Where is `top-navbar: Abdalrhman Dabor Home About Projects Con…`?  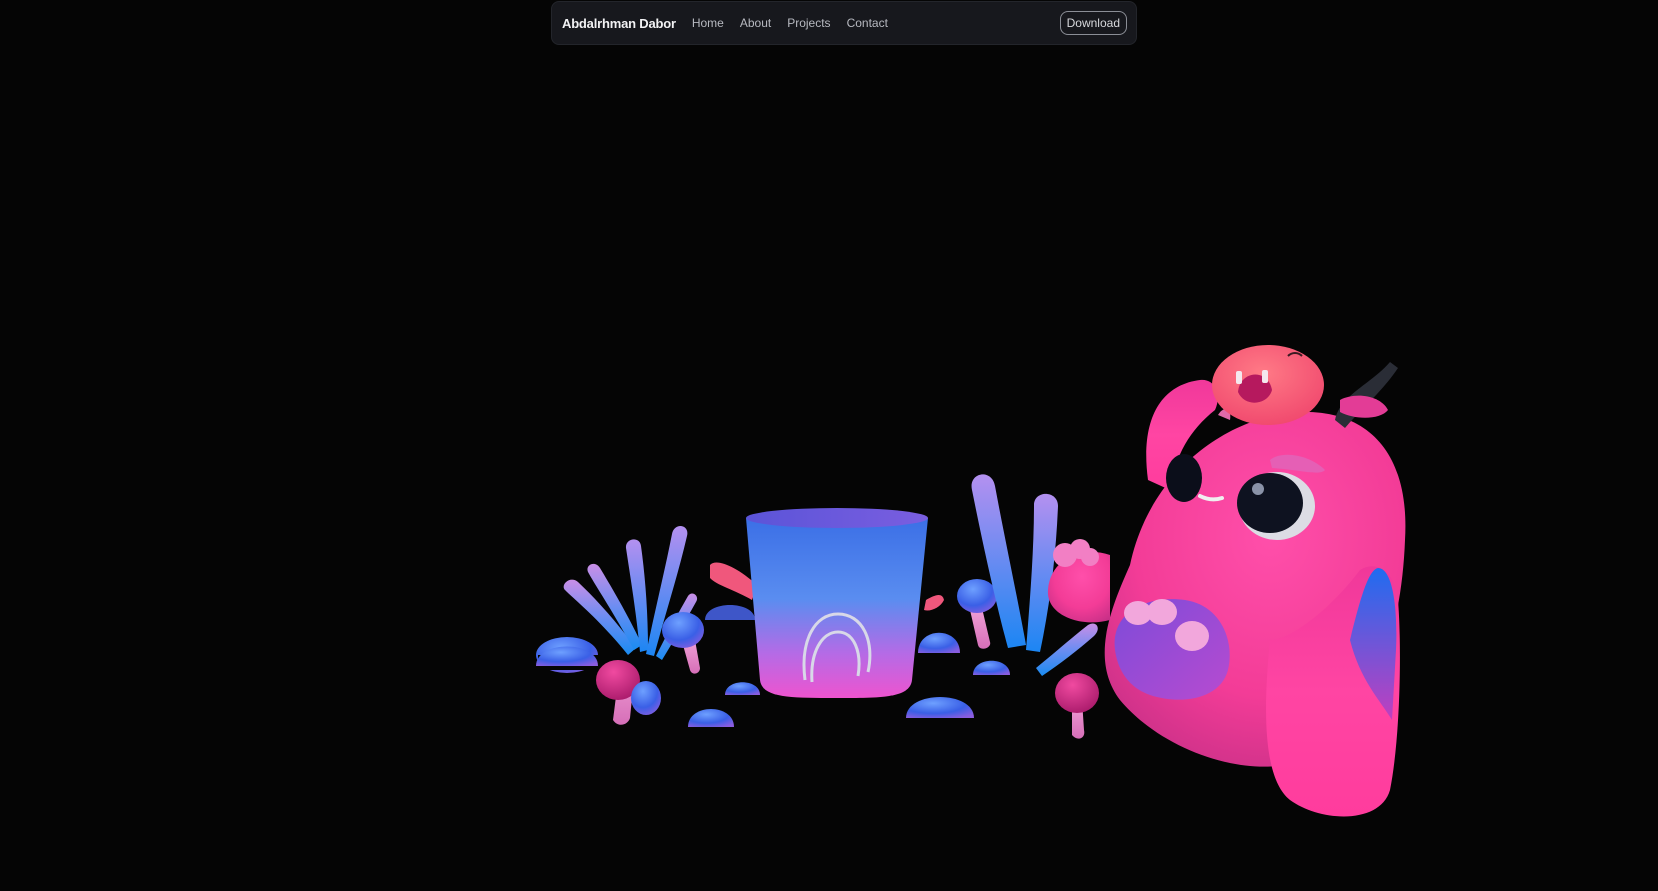 top-navbar: Abdalrhman Dabor Home About Projects Con… is located at coordinates (844, 23).